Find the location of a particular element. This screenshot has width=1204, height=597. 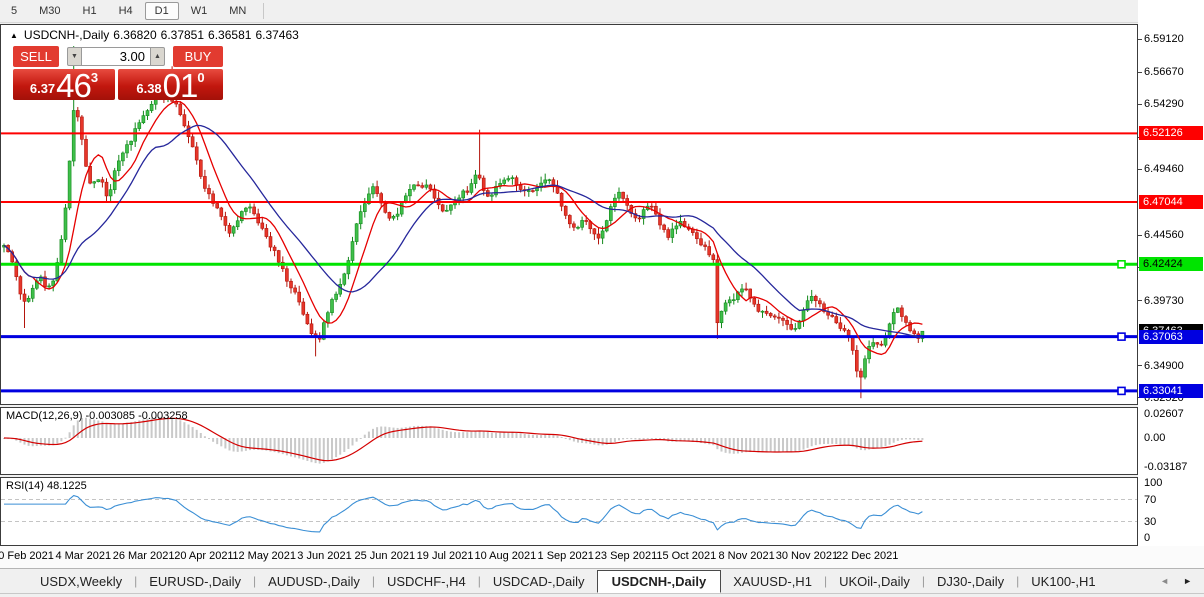

tab-ukoil-daily: UKOil-,Daily is located at coordinates (874, 581).